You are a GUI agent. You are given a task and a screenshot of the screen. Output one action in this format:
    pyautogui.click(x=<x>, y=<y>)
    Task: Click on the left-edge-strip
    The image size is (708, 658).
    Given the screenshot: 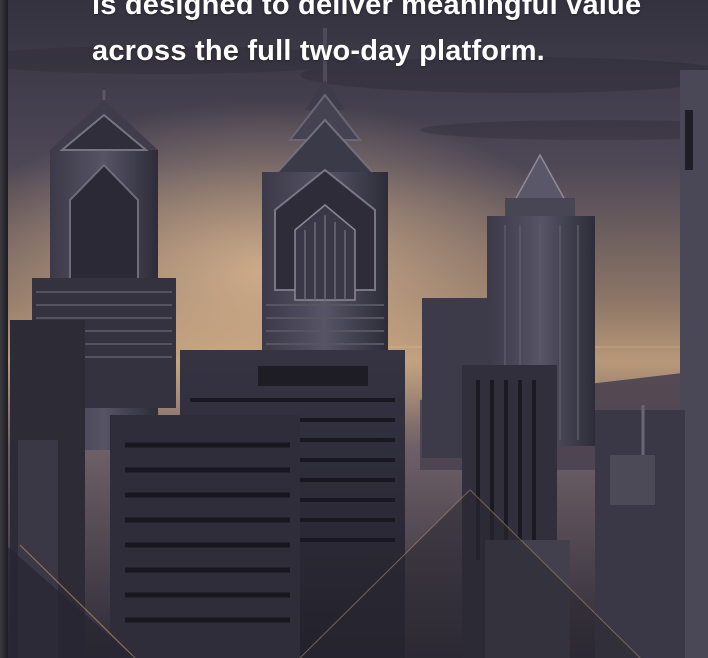 What is the action you would take?
    pyautogui.click(x=4, y=329)
    